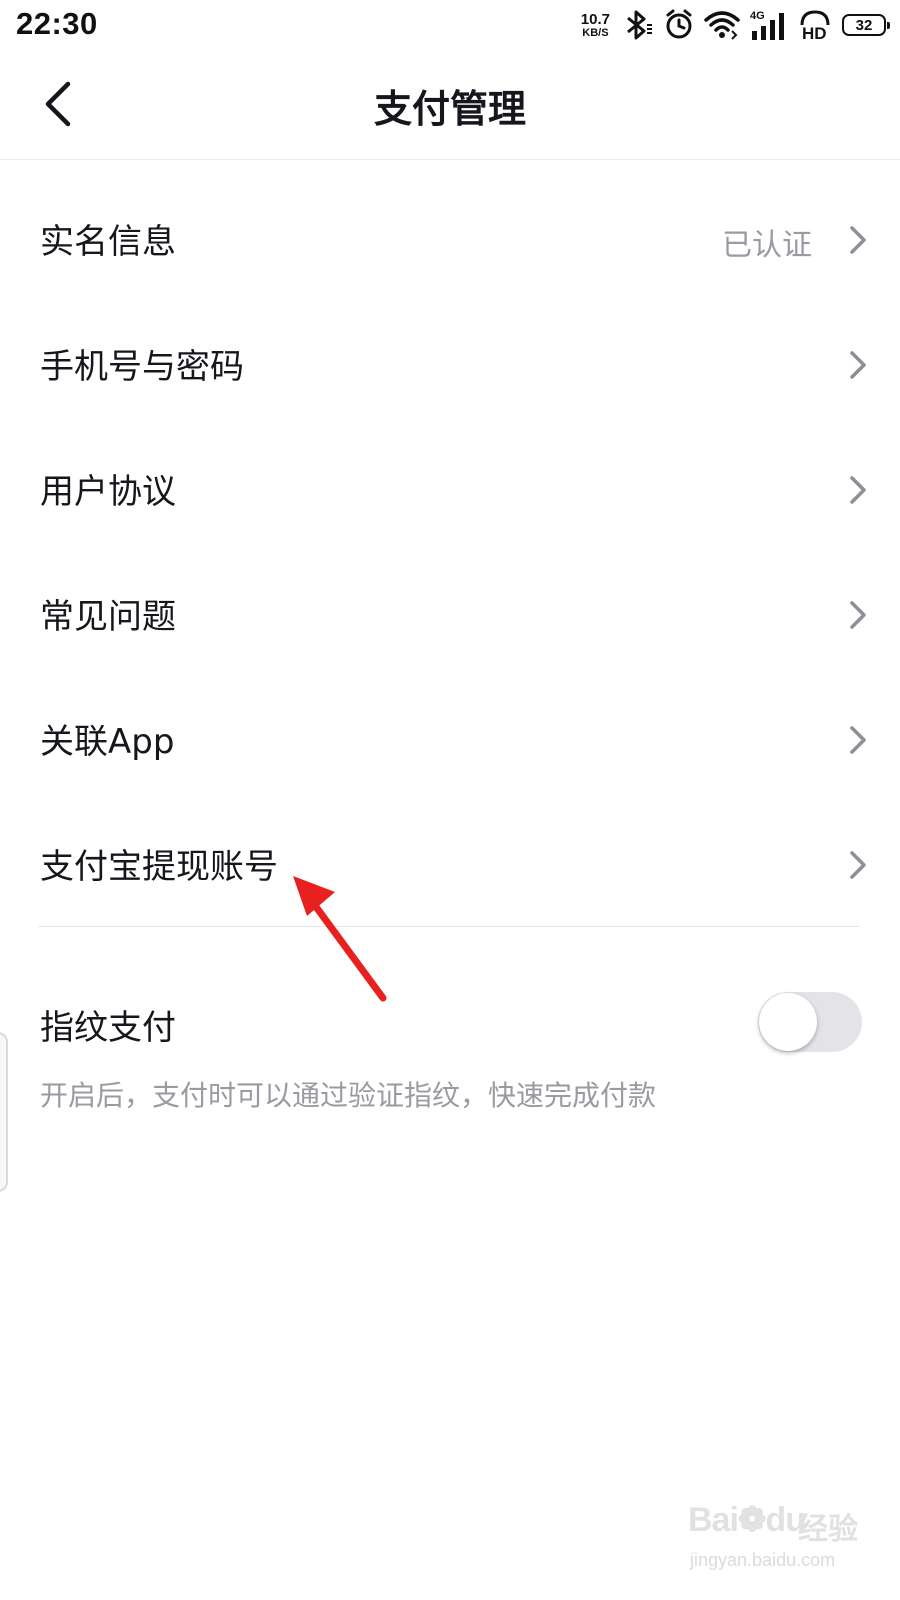  What do you see at coordinates (450, 742) in the screenshot?
I see `menu-item-linked-apps: 关联App` at bounding box center [450, 742].